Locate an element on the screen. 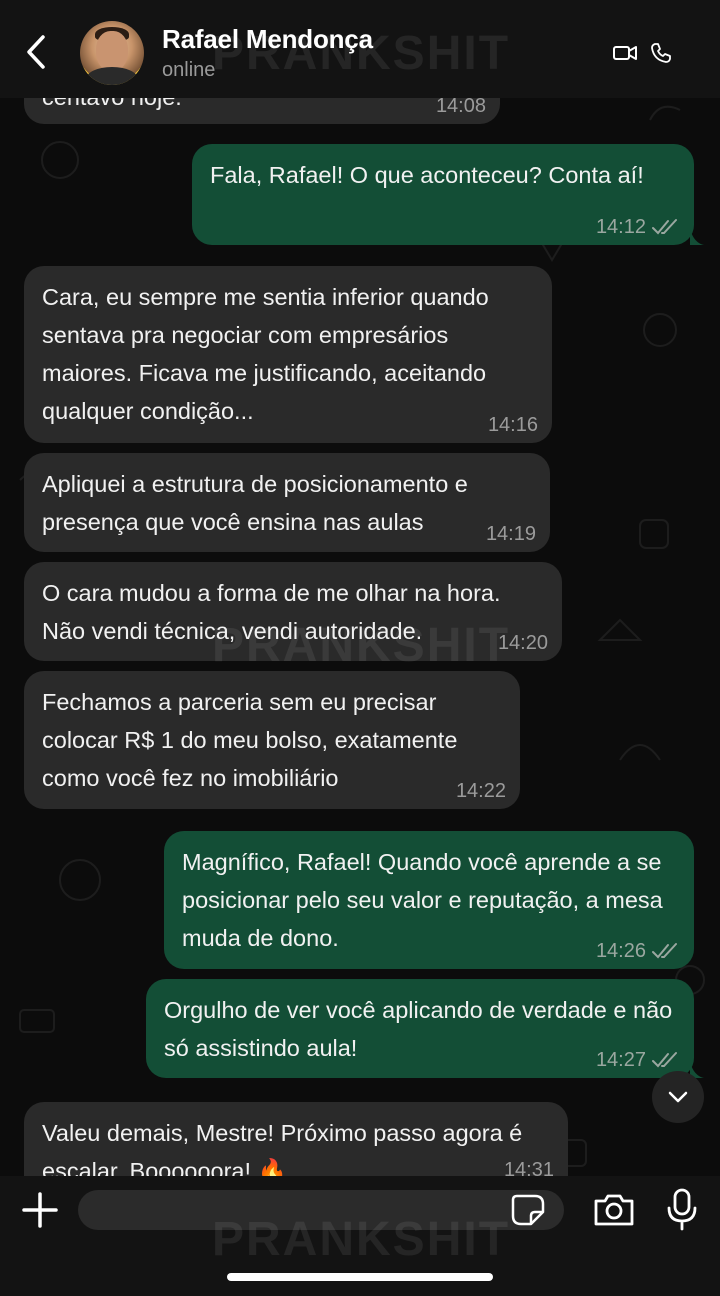  chat-header: Rafael Mendonça online is located at coordinates (360, 49).